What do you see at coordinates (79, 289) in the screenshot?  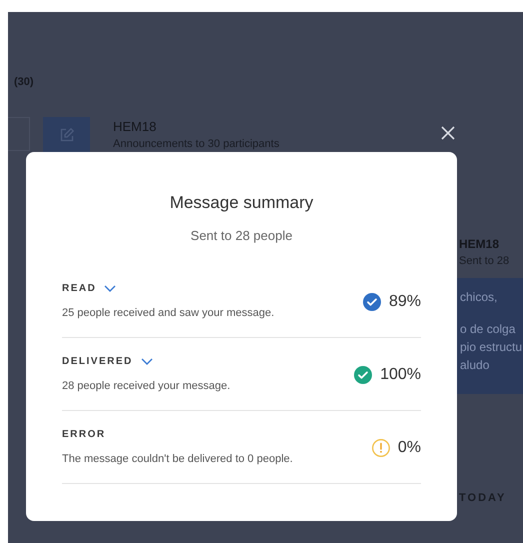 I see `status-label: READ` at bounding box center [79, 289].